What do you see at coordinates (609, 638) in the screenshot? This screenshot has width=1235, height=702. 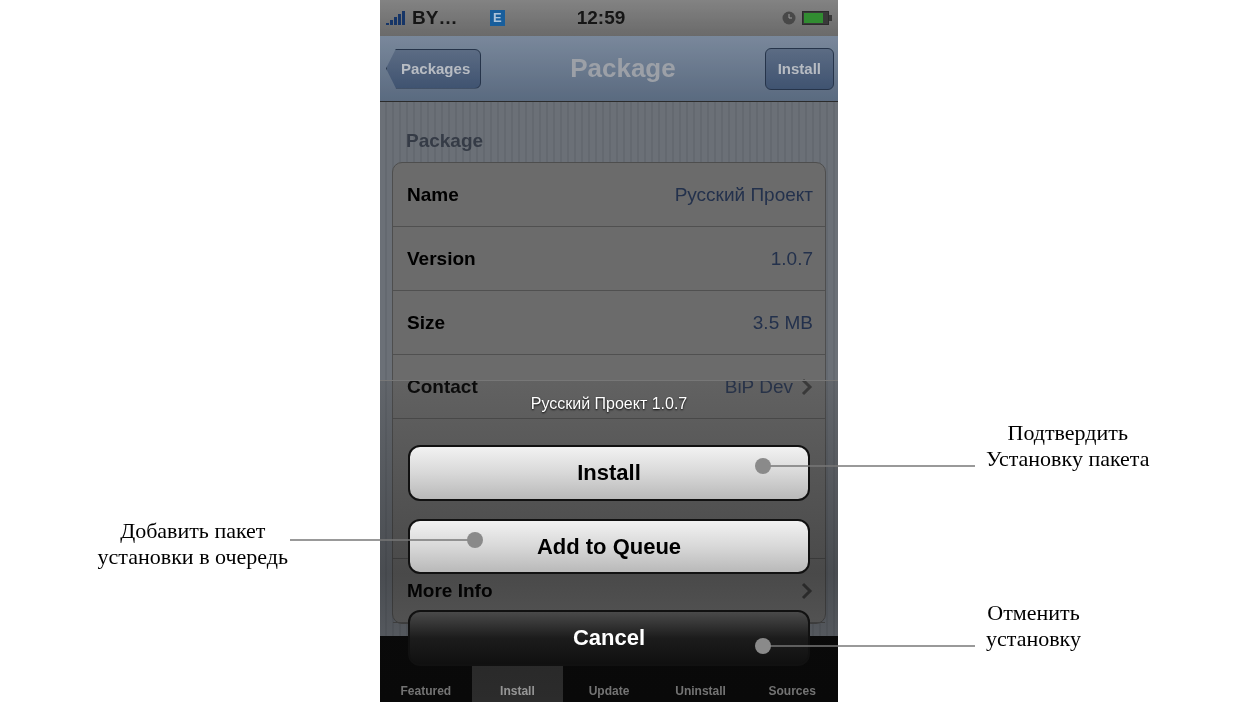 I see `sheet-button: Cancel` at bounding box center [609, 638].